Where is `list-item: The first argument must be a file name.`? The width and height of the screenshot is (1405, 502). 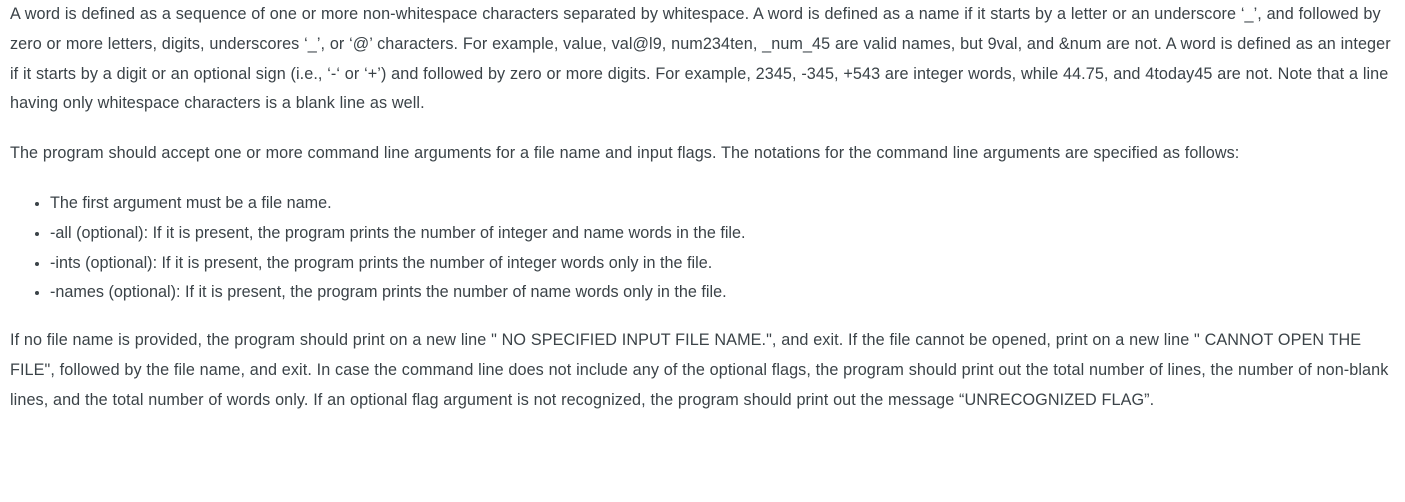
list-item: The first argument must be a file name. is located at coordinates (715, 204).